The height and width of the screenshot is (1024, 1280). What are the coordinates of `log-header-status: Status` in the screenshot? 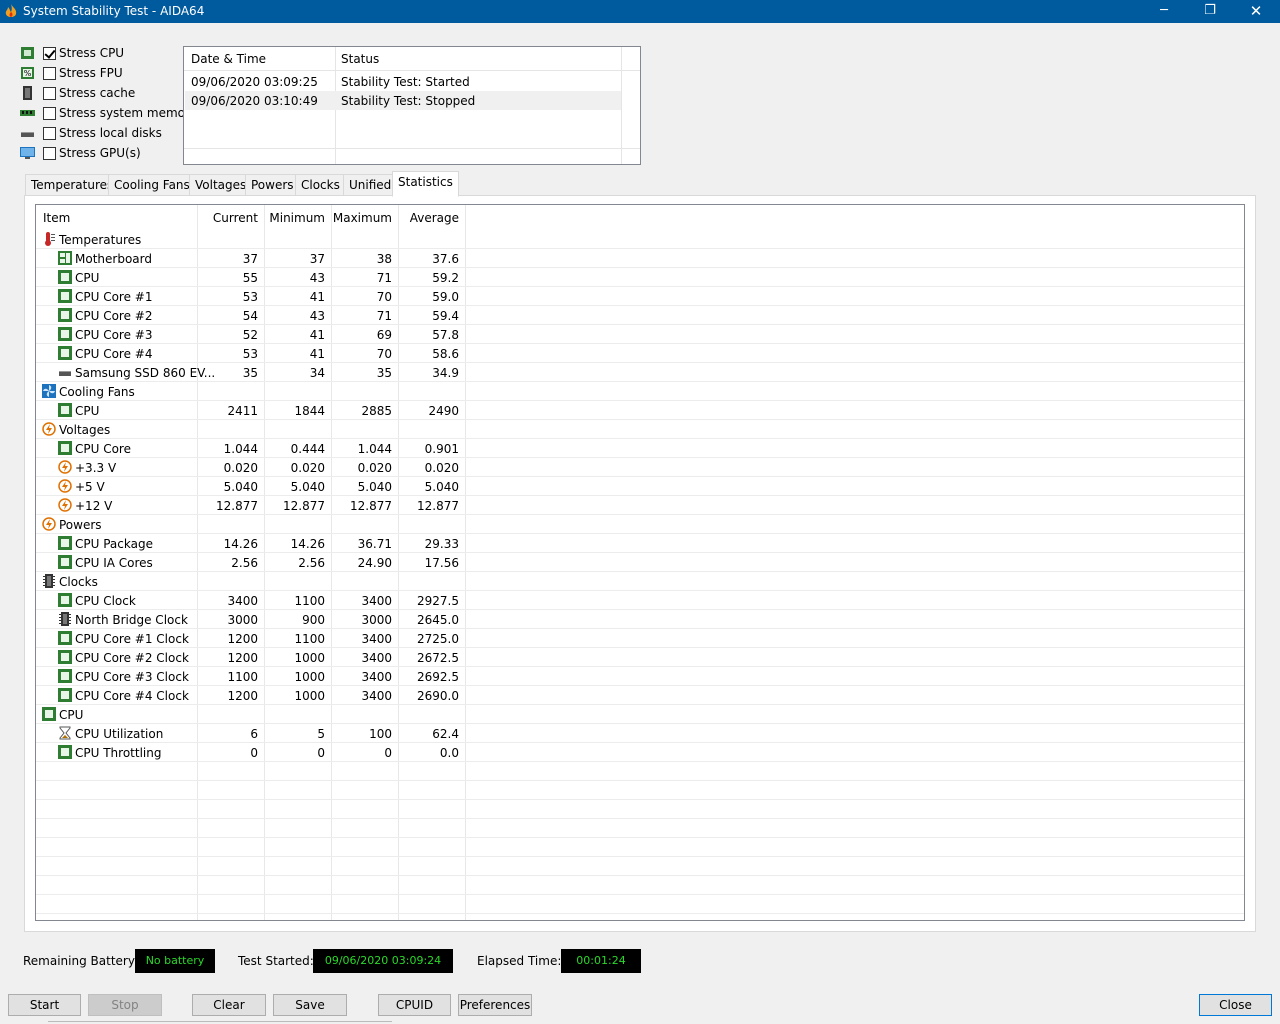 It's located at (360, 59).